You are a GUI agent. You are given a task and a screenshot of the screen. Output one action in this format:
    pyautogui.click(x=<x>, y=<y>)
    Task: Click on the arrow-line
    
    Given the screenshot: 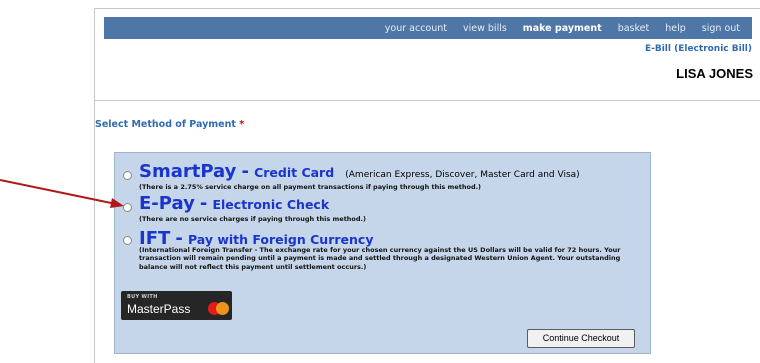 What is the action you would take?
    pyautogui.click(x=58, y=192)
    